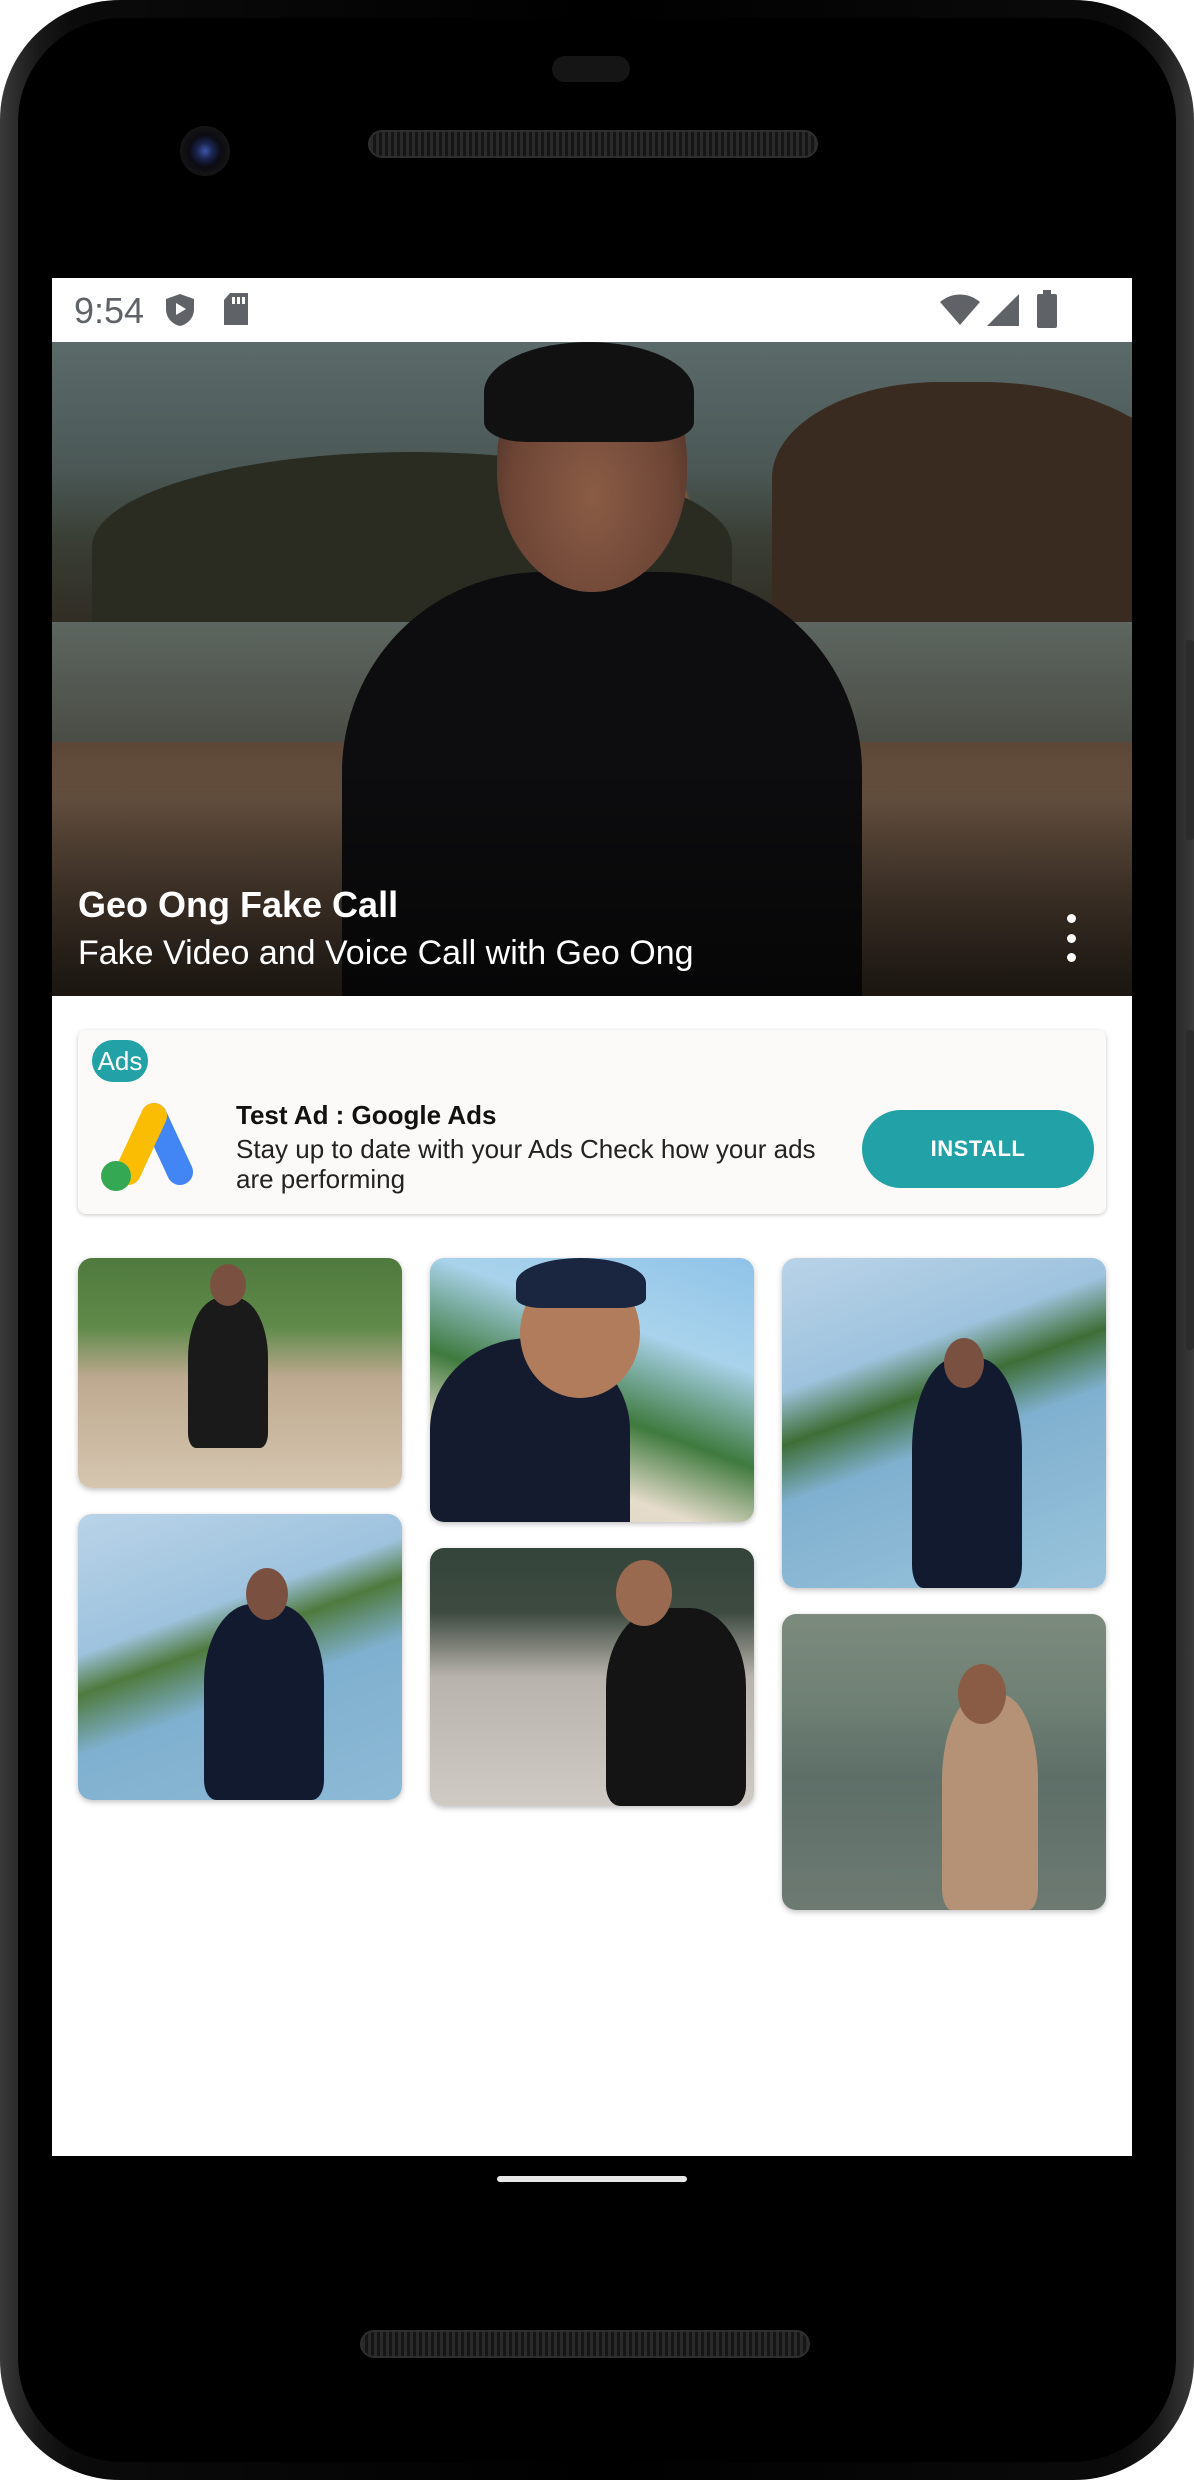 The width and height of the screenshot is (1194, 2480). What do you see at coordinates (147, 1147) in the screenshot?
I see `google-ads-logo-icon` at bounding box center [147, 1147].